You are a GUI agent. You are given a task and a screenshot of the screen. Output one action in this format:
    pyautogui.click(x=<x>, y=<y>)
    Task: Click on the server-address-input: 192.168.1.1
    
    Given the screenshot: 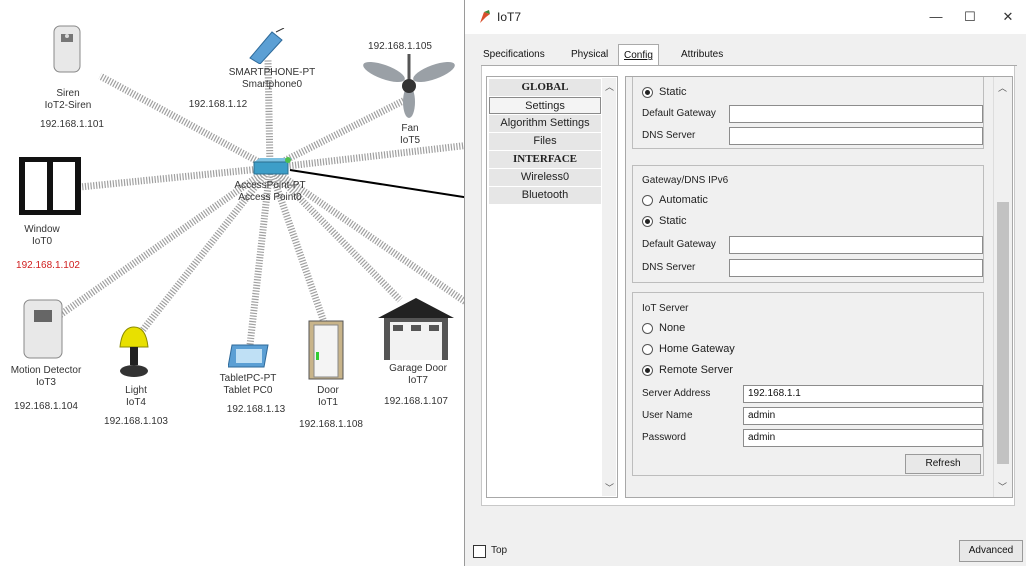 What is the action you would take?
    pyautogui.click(x=863, y=394)
    